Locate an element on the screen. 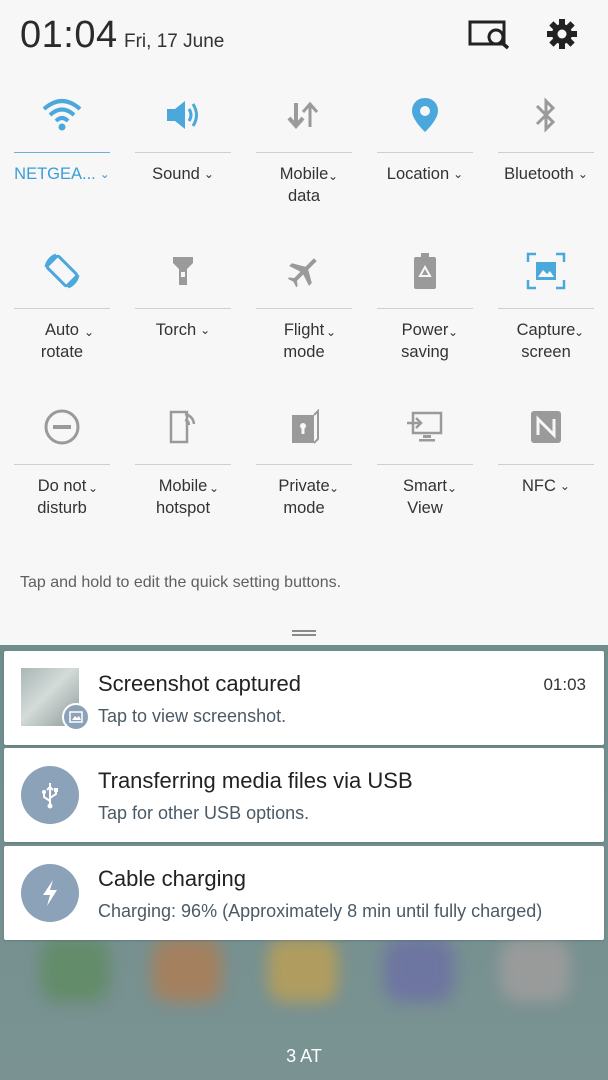  tile-mobile-hotspot: Mobile hotspot ⌄ is located at coordinates (183, 457).